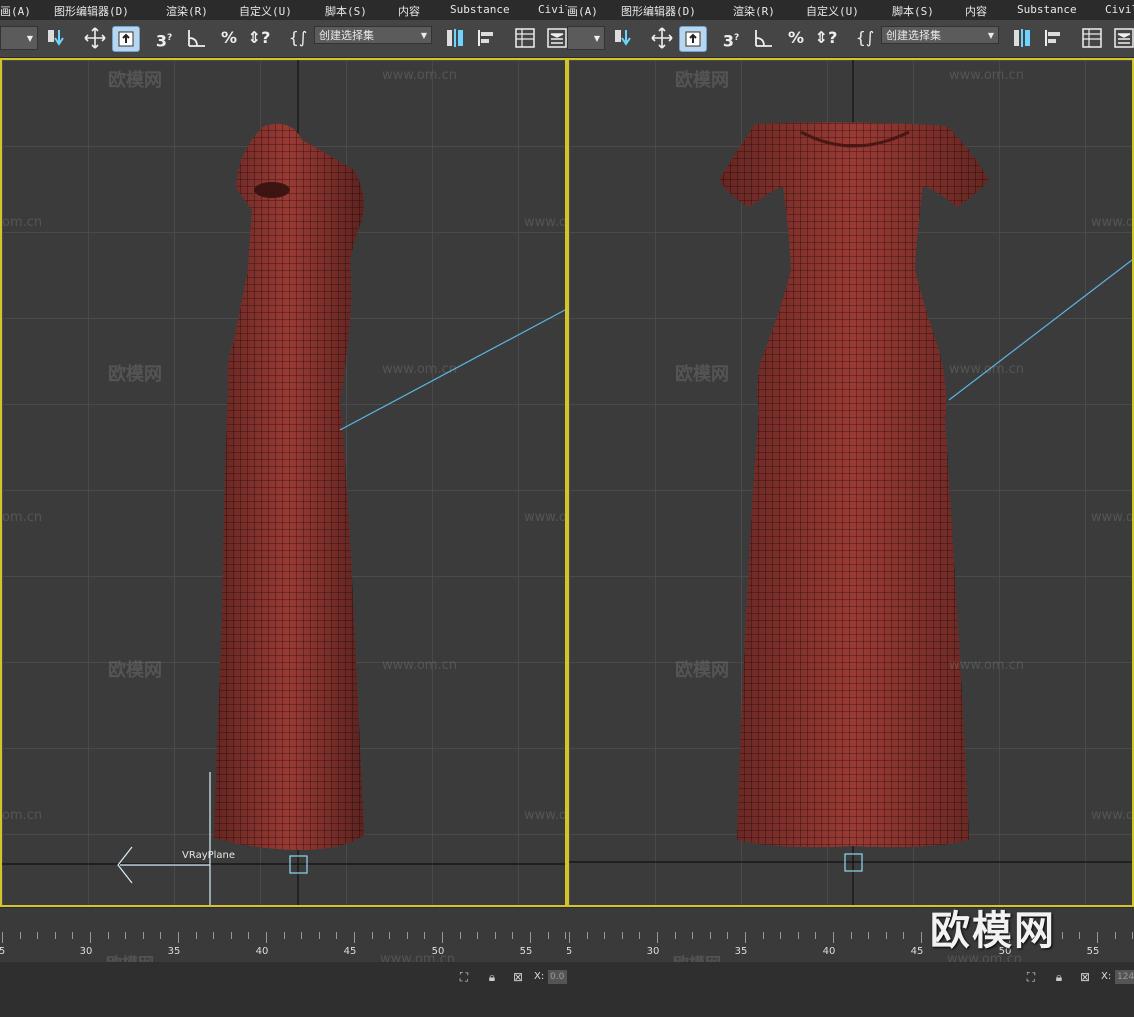 Image resolution: width=1134 pixels, height=1017 pixels. Describe the element at coordinates (3, 951) in the screenshot. I see `timeline-label: 5` at that location.